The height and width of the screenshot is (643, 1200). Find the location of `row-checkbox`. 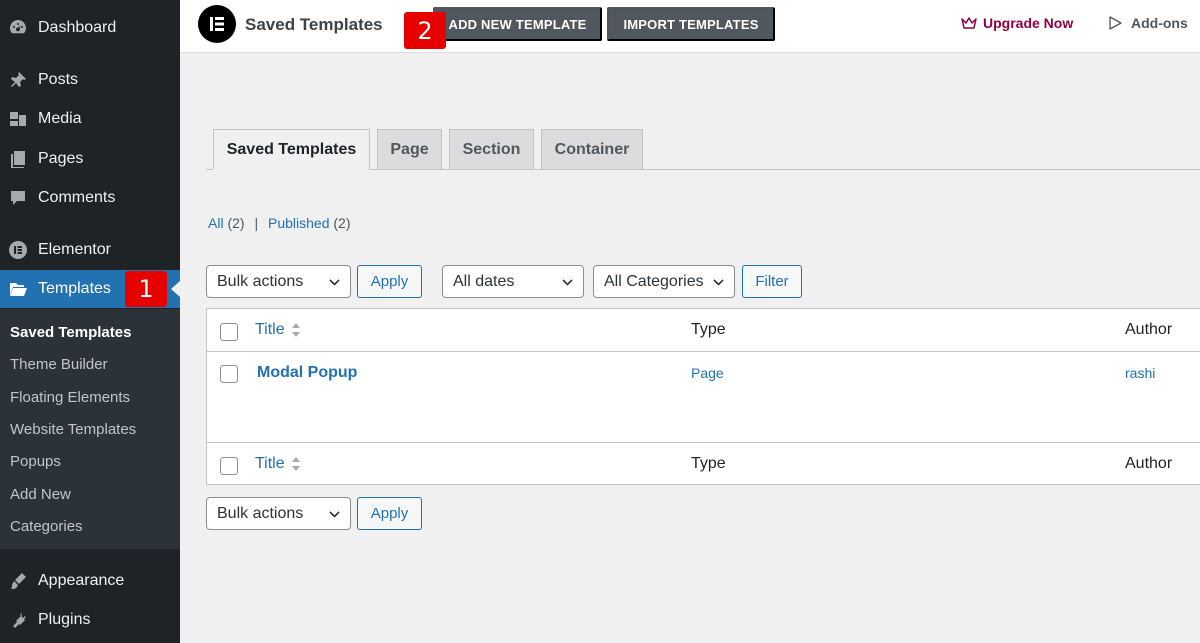

row-checkbox is located at coordinates (229, 374).